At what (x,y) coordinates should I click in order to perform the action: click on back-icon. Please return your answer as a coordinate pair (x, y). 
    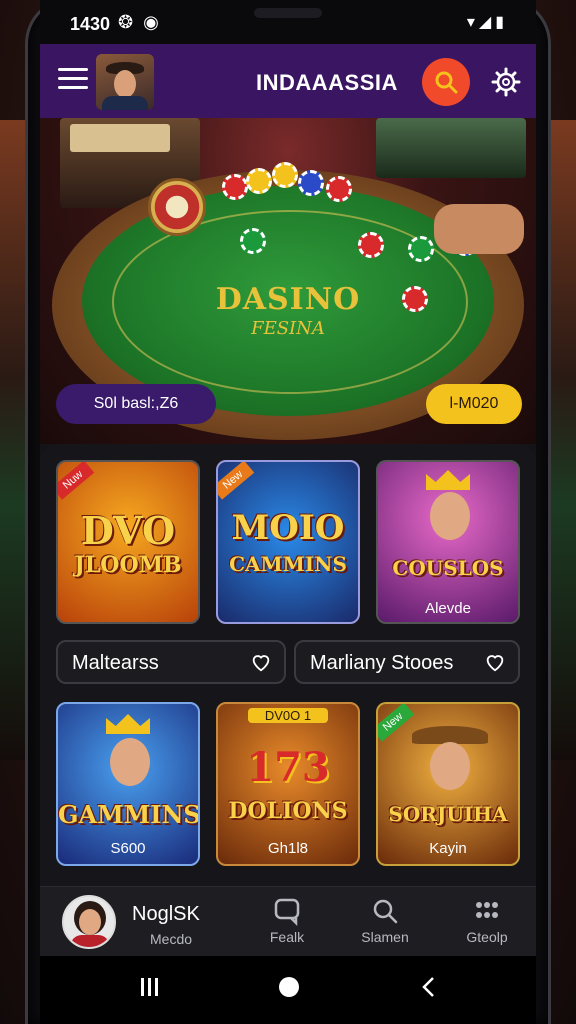
    Looking at the image, I should click on (429, 987).